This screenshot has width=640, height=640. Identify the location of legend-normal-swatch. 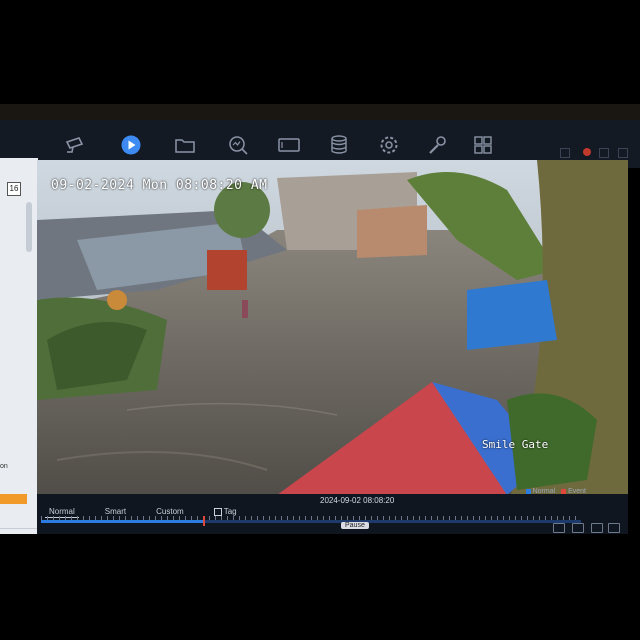
(528, 491).